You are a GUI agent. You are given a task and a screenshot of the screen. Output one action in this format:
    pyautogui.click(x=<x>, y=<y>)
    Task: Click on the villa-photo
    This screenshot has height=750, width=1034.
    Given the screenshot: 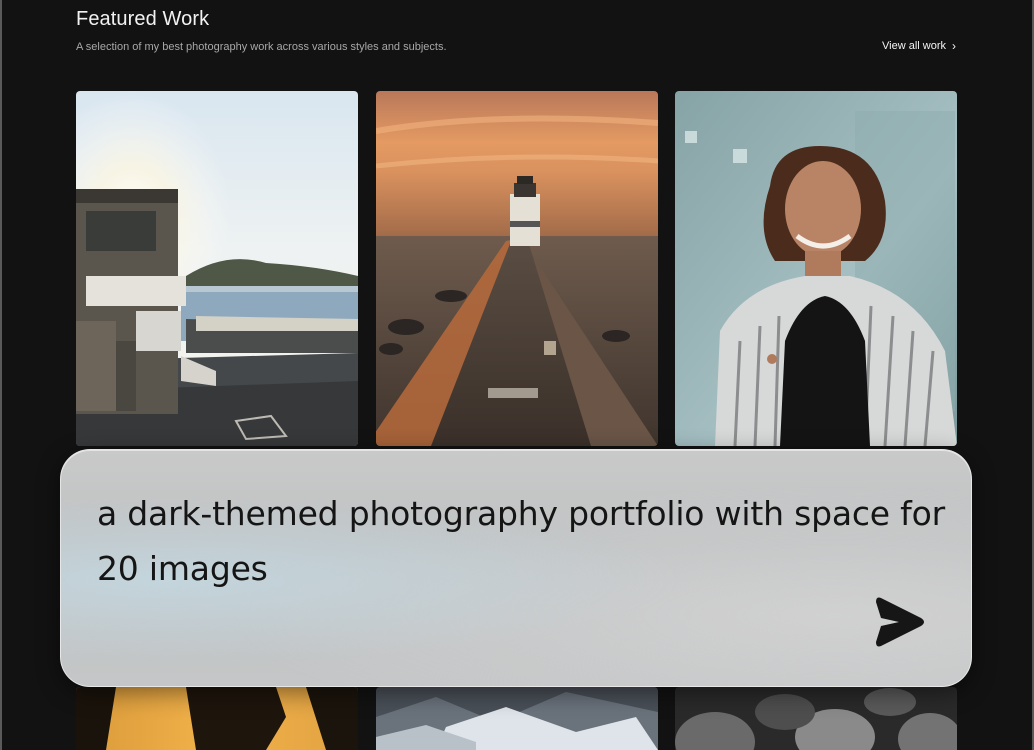 What is the action you would take?
    pyautogui.click(x=217, y=268)
    